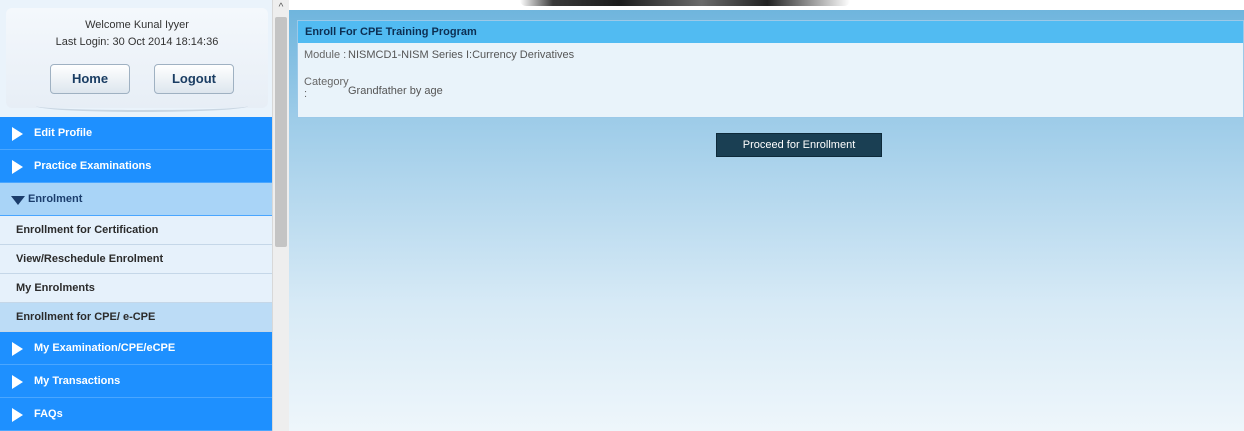 The width and height of the screenshot is (1244, 431). What do you see at coordinates (77, 381) in the screenshot?
I see `menu-item-label: My Transactions` at bounding box center [77, 381].